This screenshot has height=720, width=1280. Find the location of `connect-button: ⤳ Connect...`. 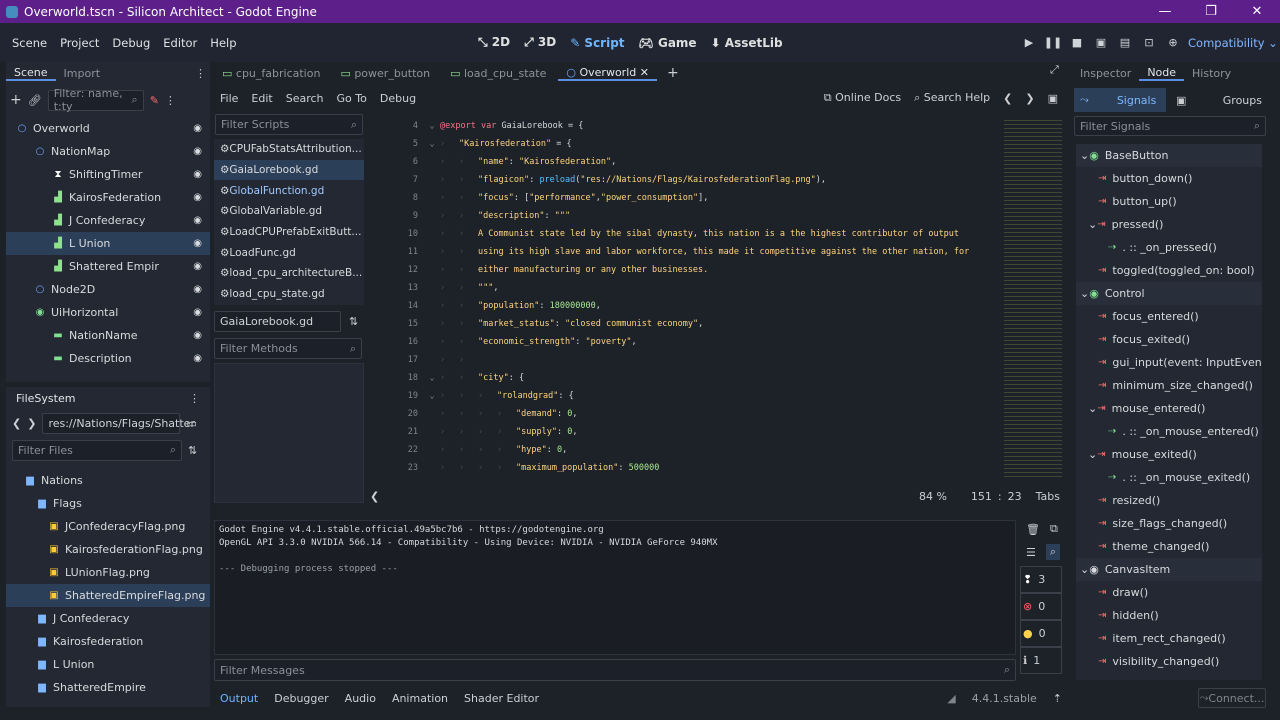

connect-button: ⤳ Connect... is located at coordinates (1232, 698).